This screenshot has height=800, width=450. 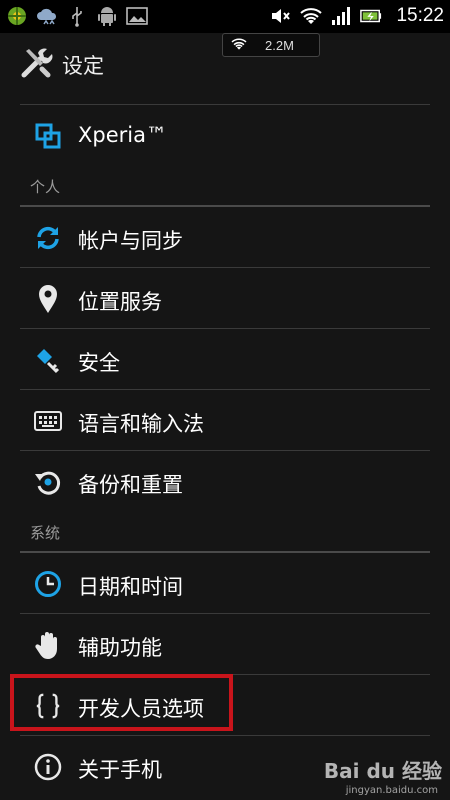 What do you see at coordinates (225, 298) in the screenshot?
I see `setting-item-location: 位置服务` at bounding box center [225, 298].